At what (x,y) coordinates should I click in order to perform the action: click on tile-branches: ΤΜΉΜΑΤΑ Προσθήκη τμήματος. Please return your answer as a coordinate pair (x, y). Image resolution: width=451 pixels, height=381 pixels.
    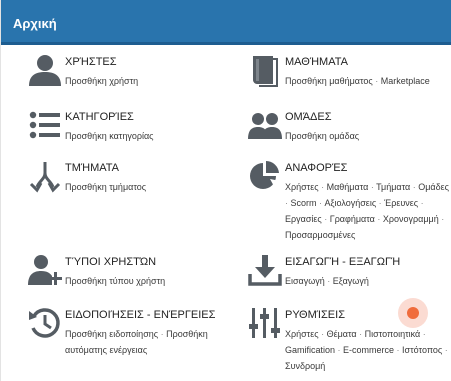
    Looking at the image, I should click on (128, 179).